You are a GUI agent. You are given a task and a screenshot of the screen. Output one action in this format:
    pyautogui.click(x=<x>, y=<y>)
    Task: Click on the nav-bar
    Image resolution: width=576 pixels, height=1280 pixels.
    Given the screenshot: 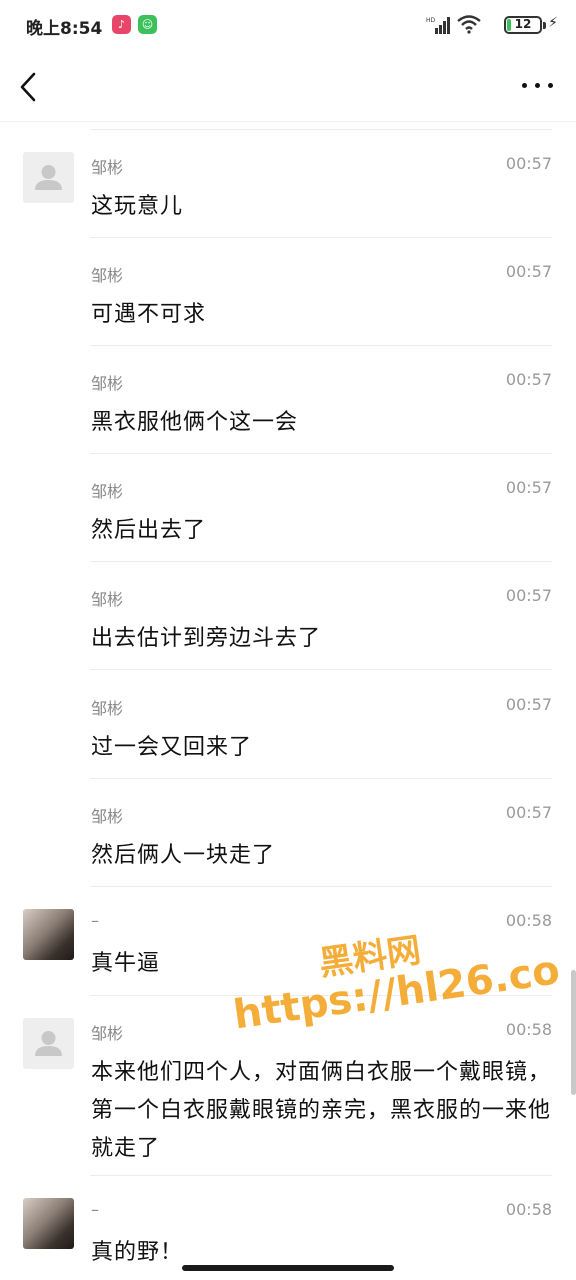 What is the action you would take?
    pyautogui.click(x=288, y=87)
    